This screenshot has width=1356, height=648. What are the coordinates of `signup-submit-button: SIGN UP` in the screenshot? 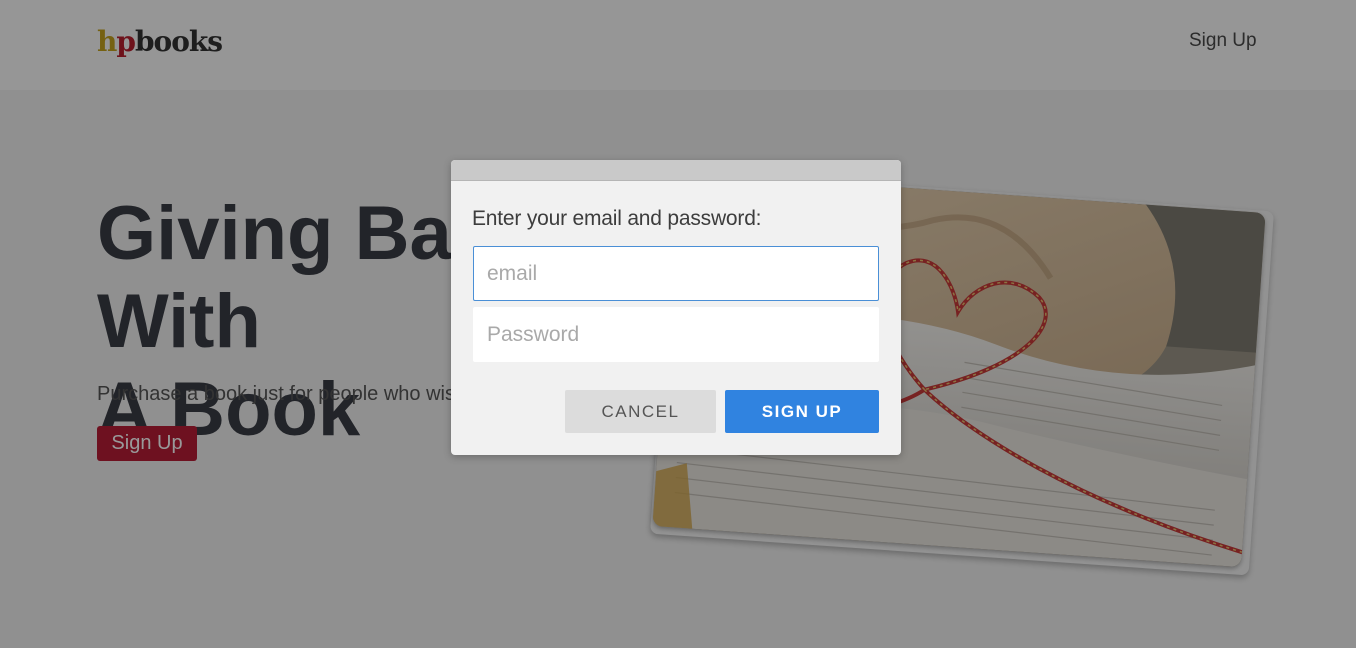 It's located at (802, 411).